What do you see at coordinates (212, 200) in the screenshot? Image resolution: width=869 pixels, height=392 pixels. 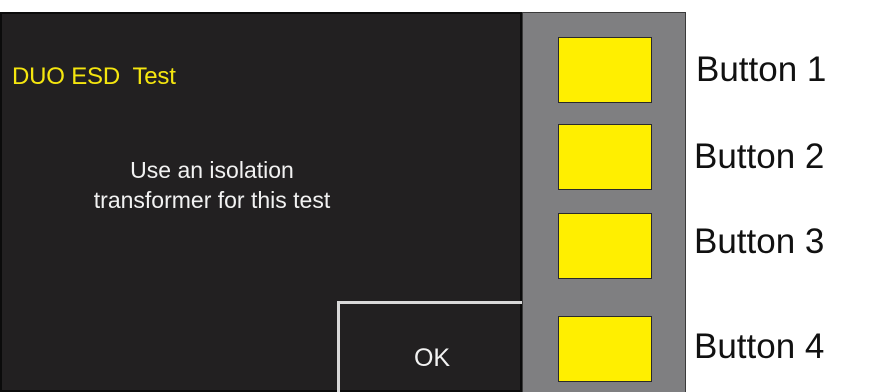 I see `message-line-2: transformer for this test` at bounding box center [212, 200].